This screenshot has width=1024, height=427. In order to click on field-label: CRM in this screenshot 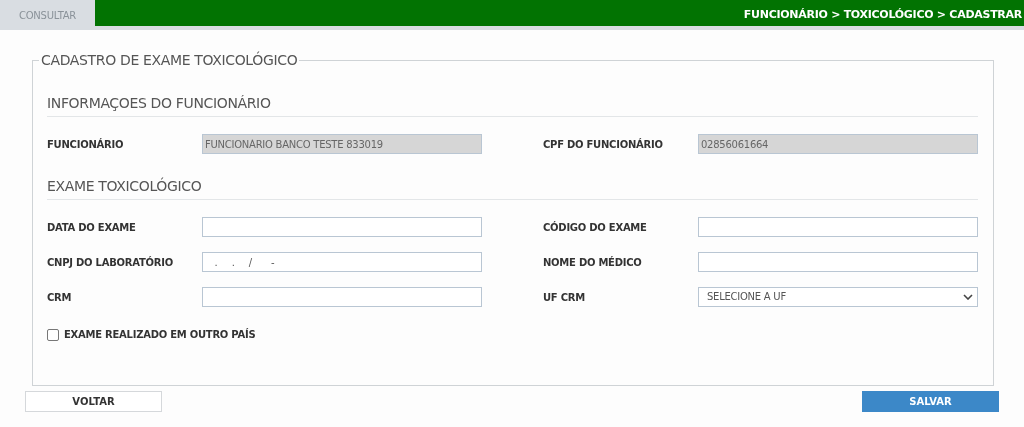, I will do `click(60, 297)`.